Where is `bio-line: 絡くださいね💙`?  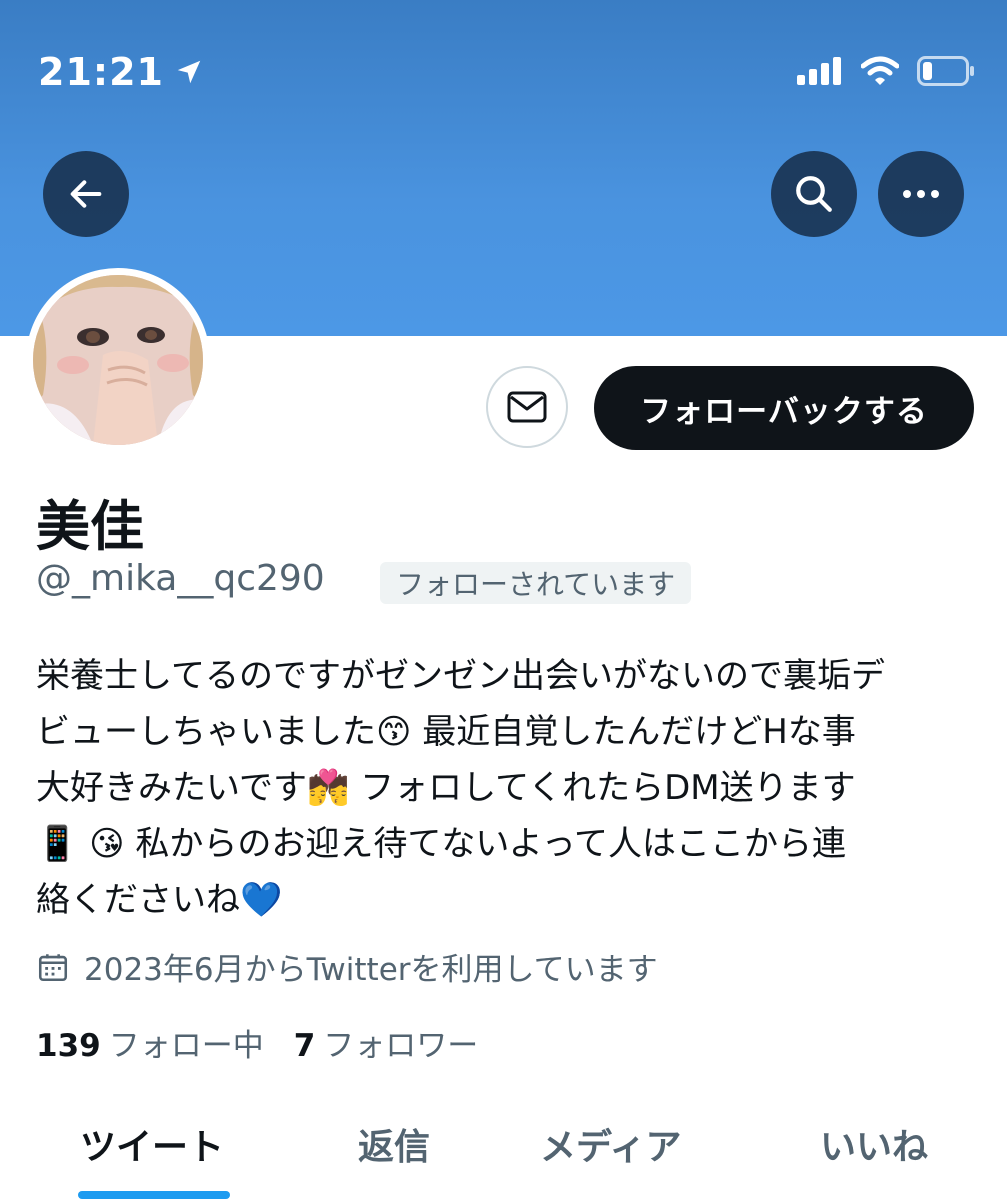
bio-line: 絡くださいね💙 is located at coordinates (159, 900).